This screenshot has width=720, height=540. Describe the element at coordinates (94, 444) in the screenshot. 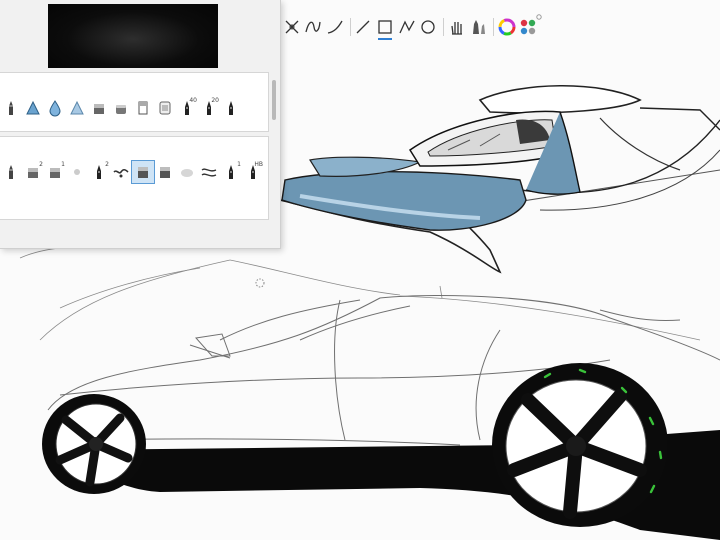

I see `front-wheel` at that location.